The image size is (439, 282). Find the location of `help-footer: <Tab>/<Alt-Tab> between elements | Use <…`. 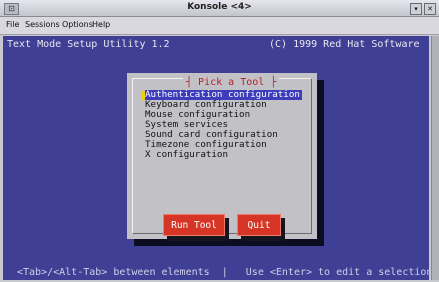

help-footer: <Tab>/<Alt-Tab> between elements | Use <… is located at coordinates (223, 272).